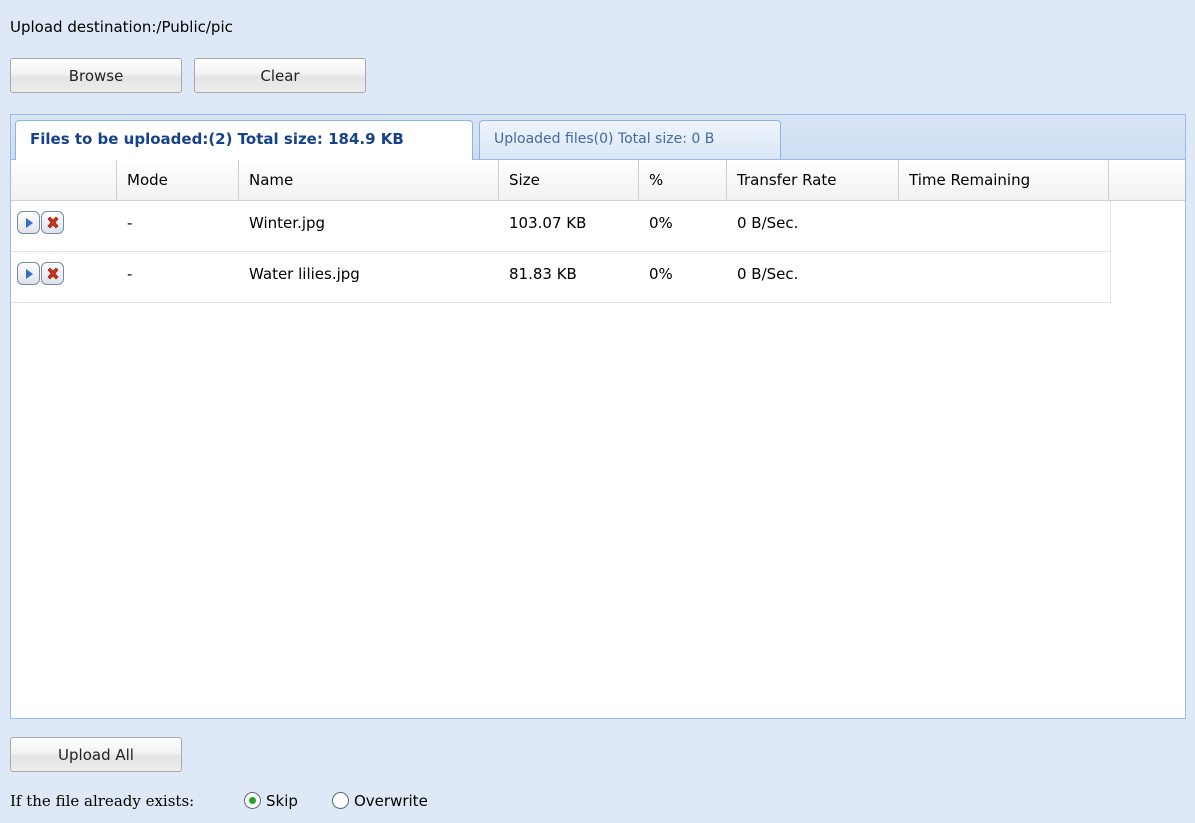 The width and height of the screenshot is (1195, 823). I want to click on cell-name: Water lilies.jpg, so click(304, 274).